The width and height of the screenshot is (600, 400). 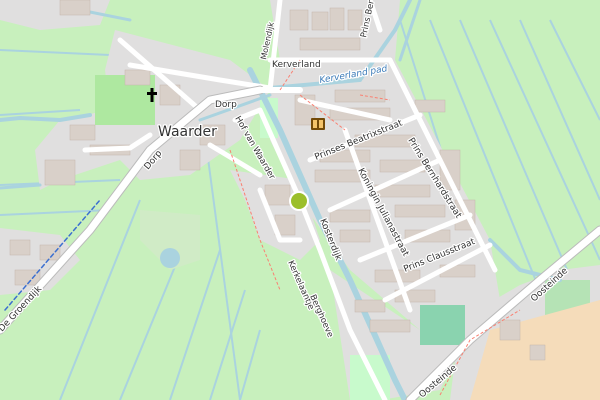 I want to click on library-icon, so click(x=318, y=124).